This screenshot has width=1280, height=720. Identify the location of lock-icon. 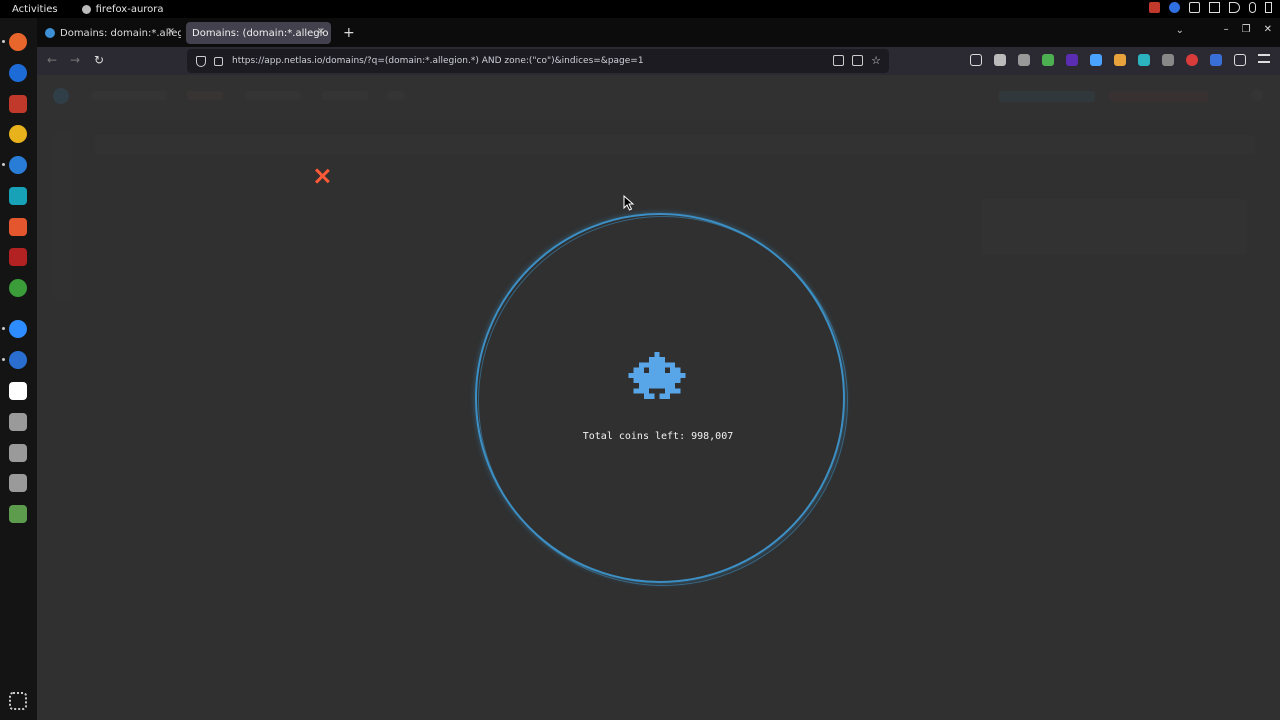
(218, 61).